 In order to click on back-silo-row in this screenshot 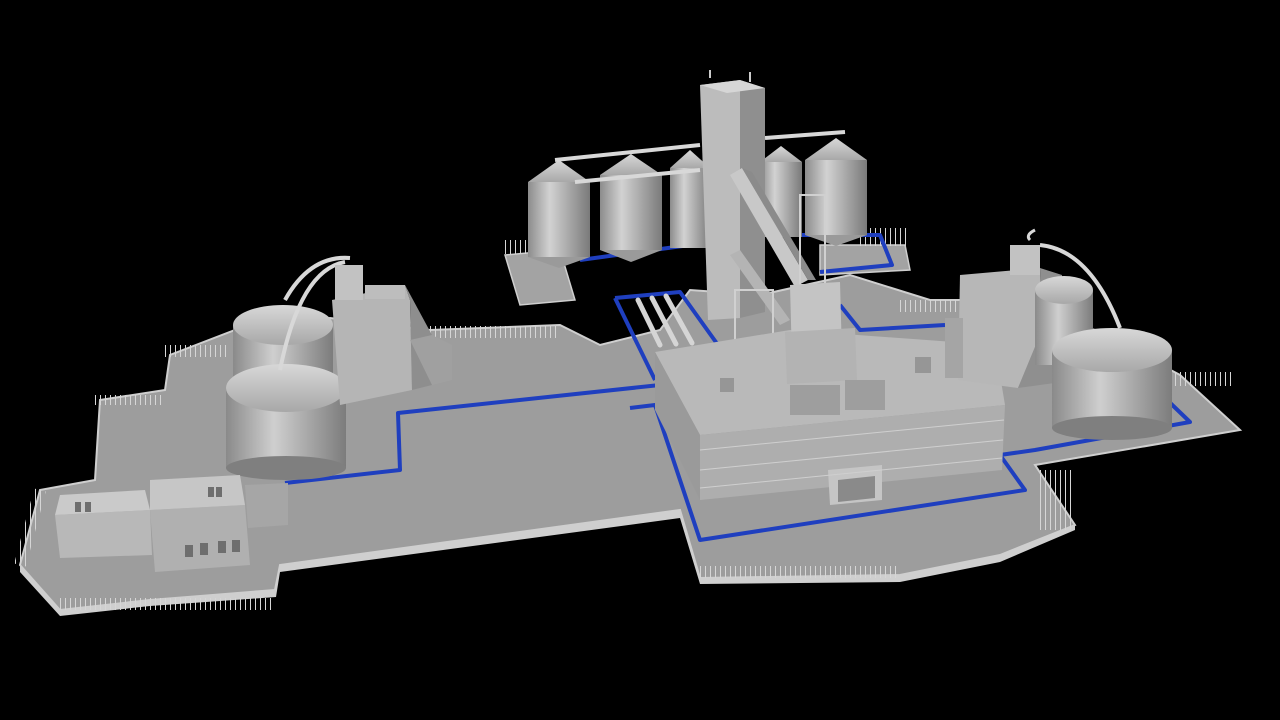, I will do `click(697, 199)`.